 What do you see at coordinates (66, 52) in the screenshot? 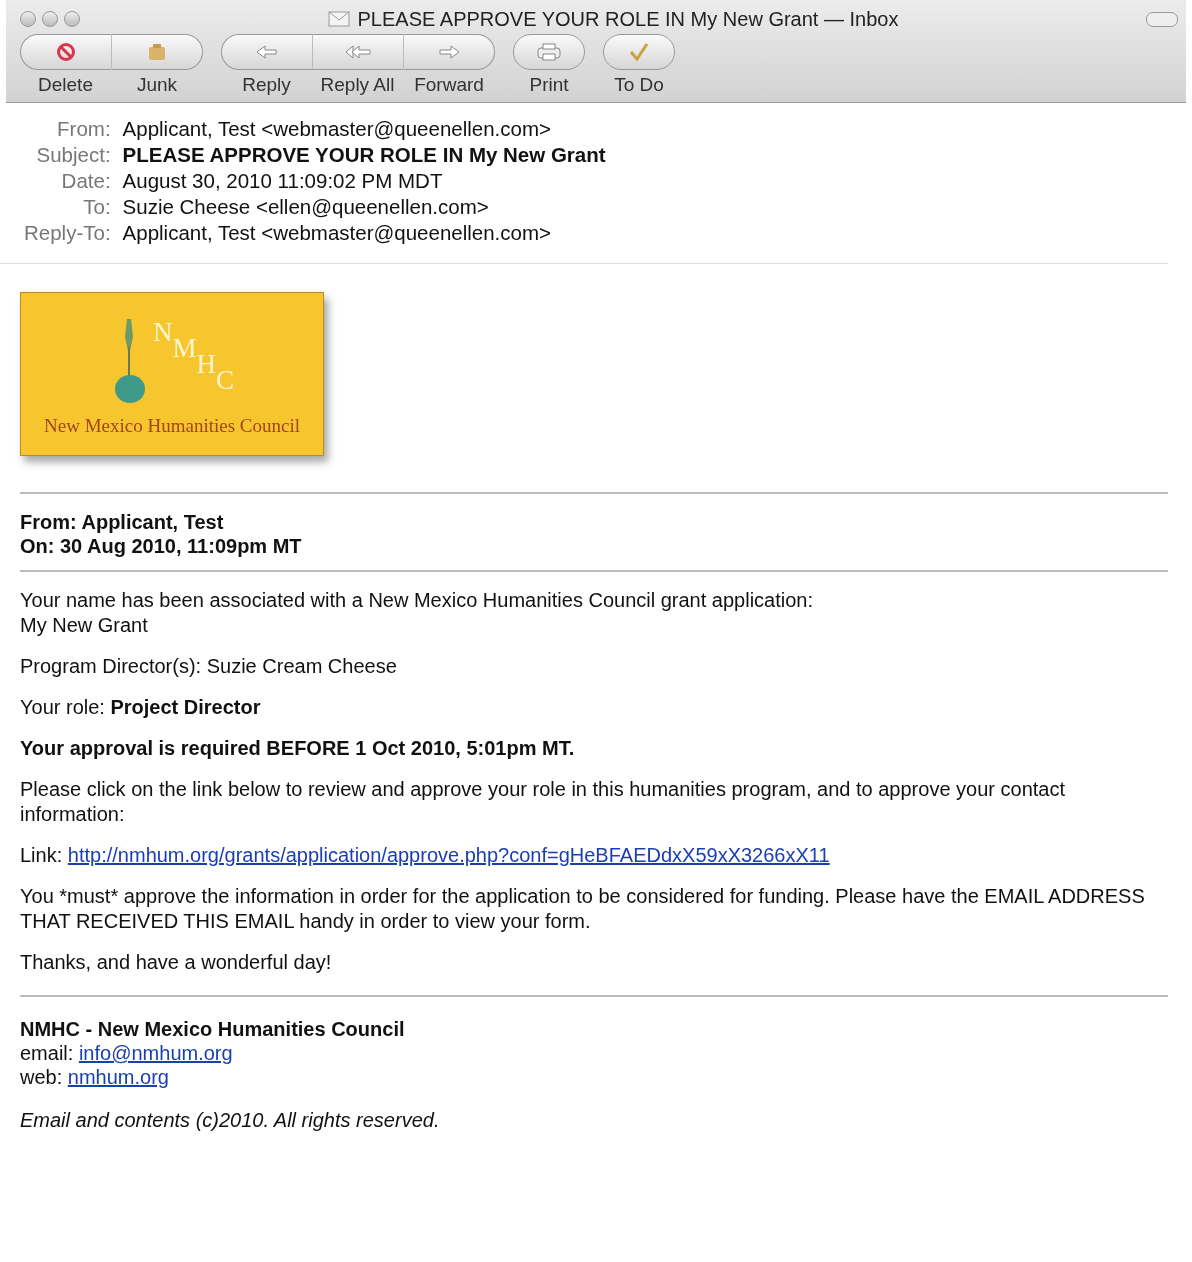
I see `prohibited-icon` at bounding box center [66, 52].